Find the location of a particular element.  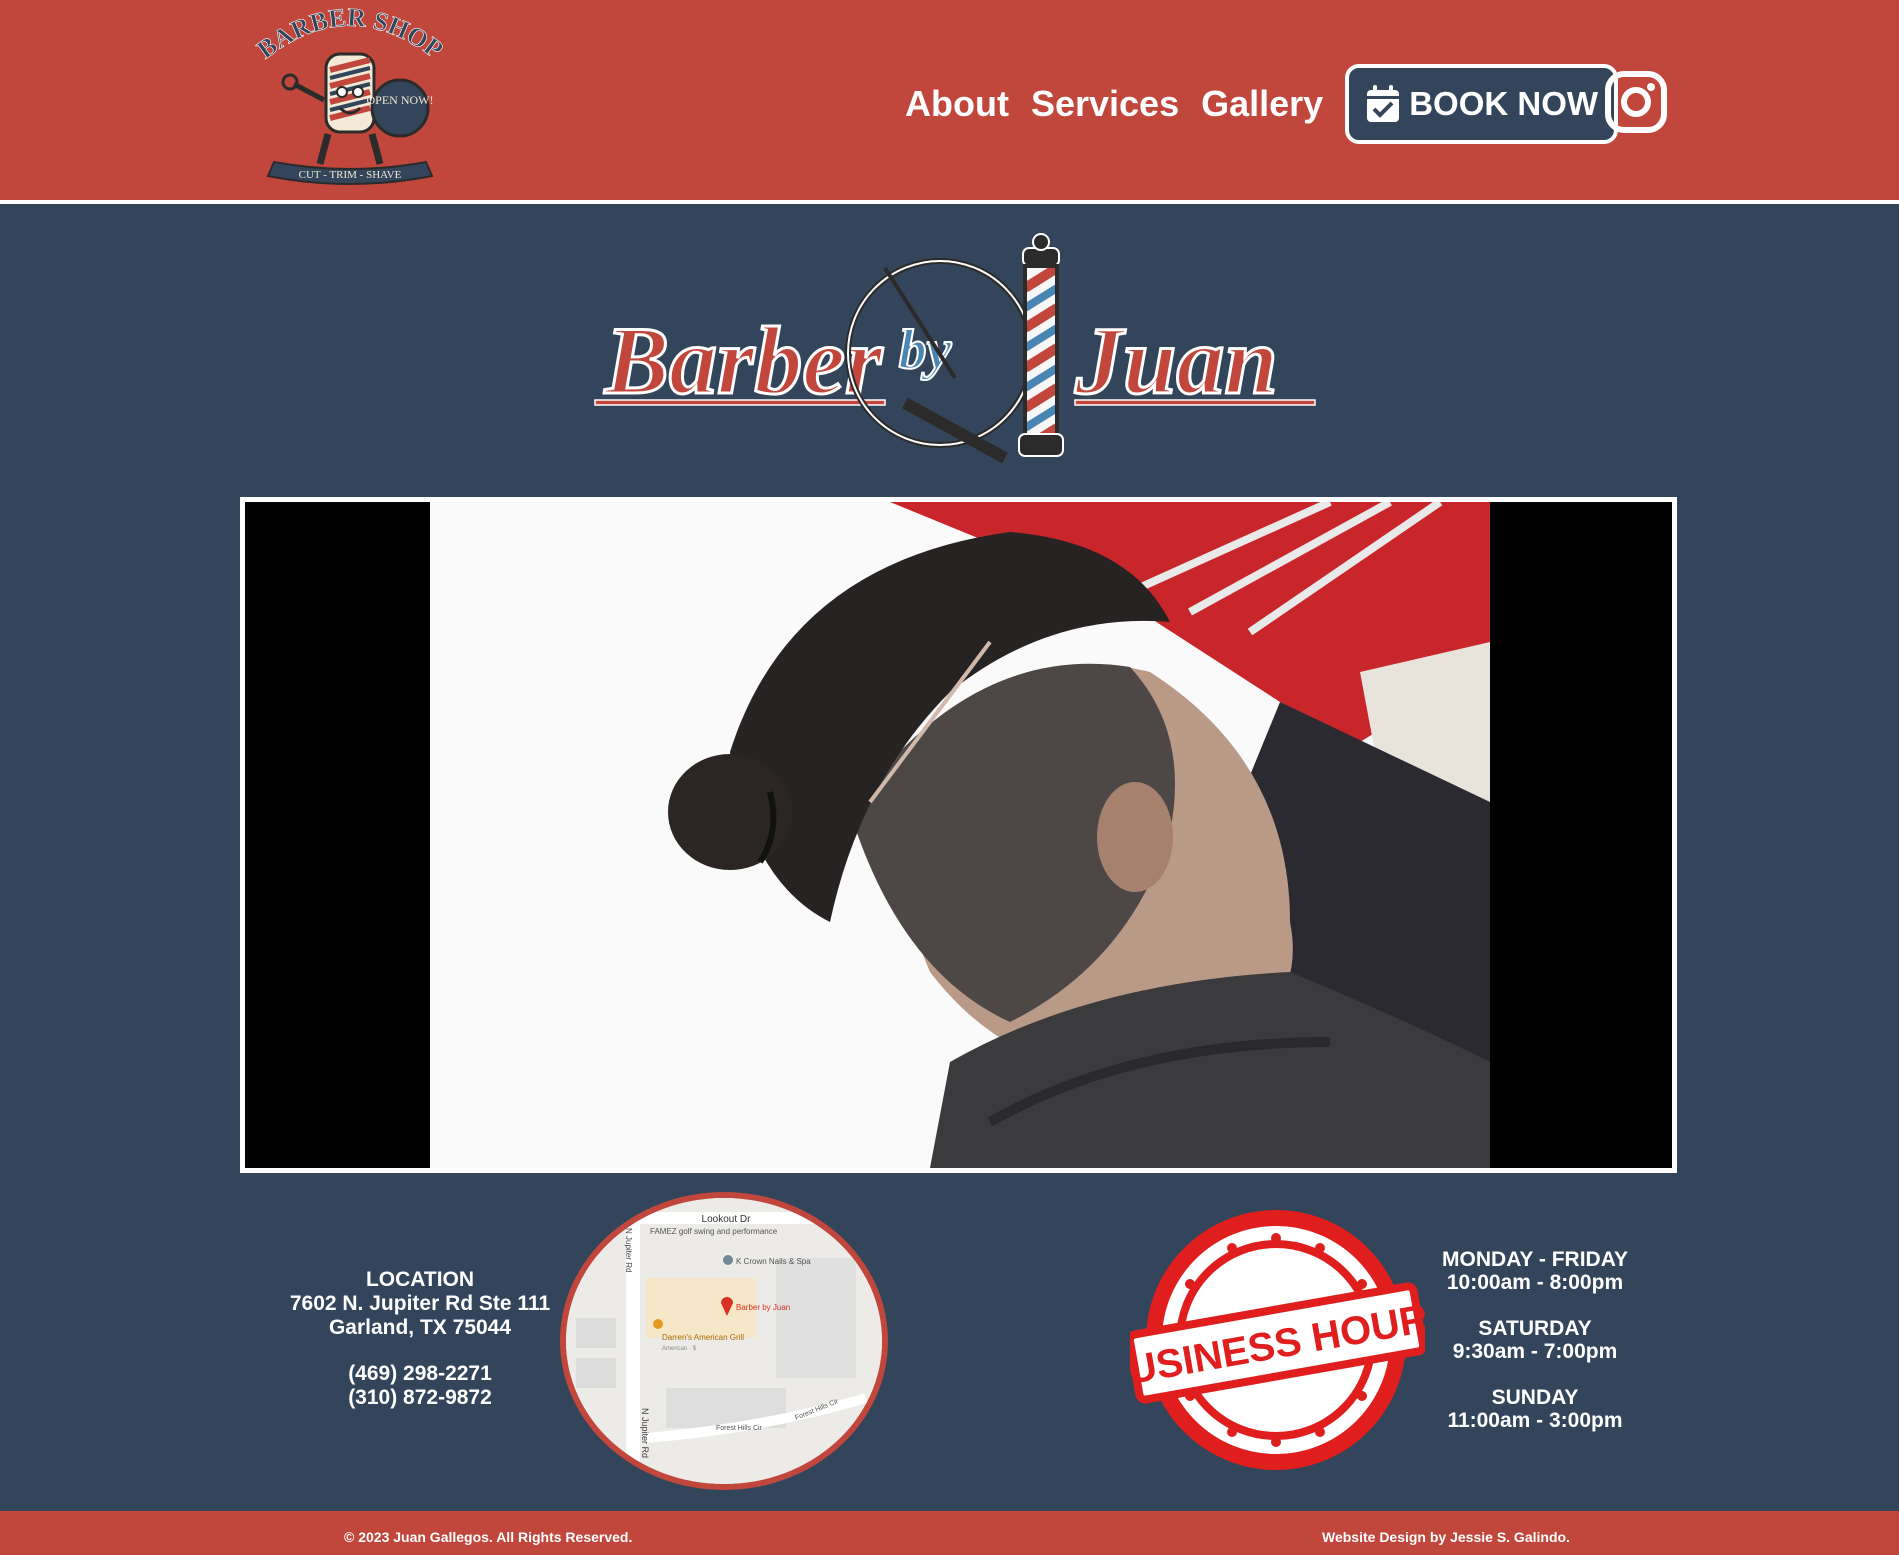

main-nav: About Services Gallery BOOK NOW is located at coordinates (1262, 104).